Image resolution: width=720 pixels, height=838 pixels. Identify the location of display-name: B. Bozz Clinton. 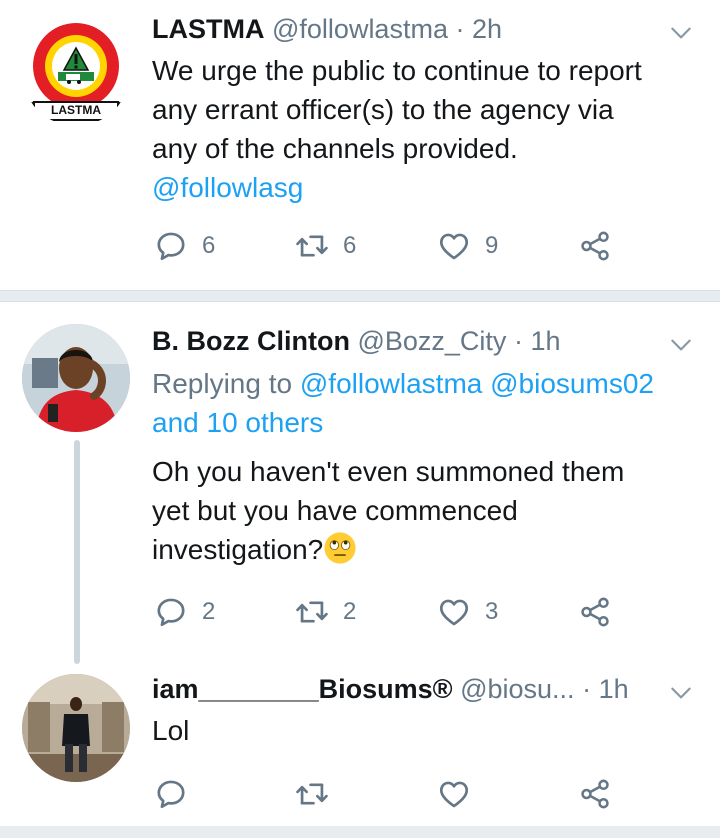
(251, 341).